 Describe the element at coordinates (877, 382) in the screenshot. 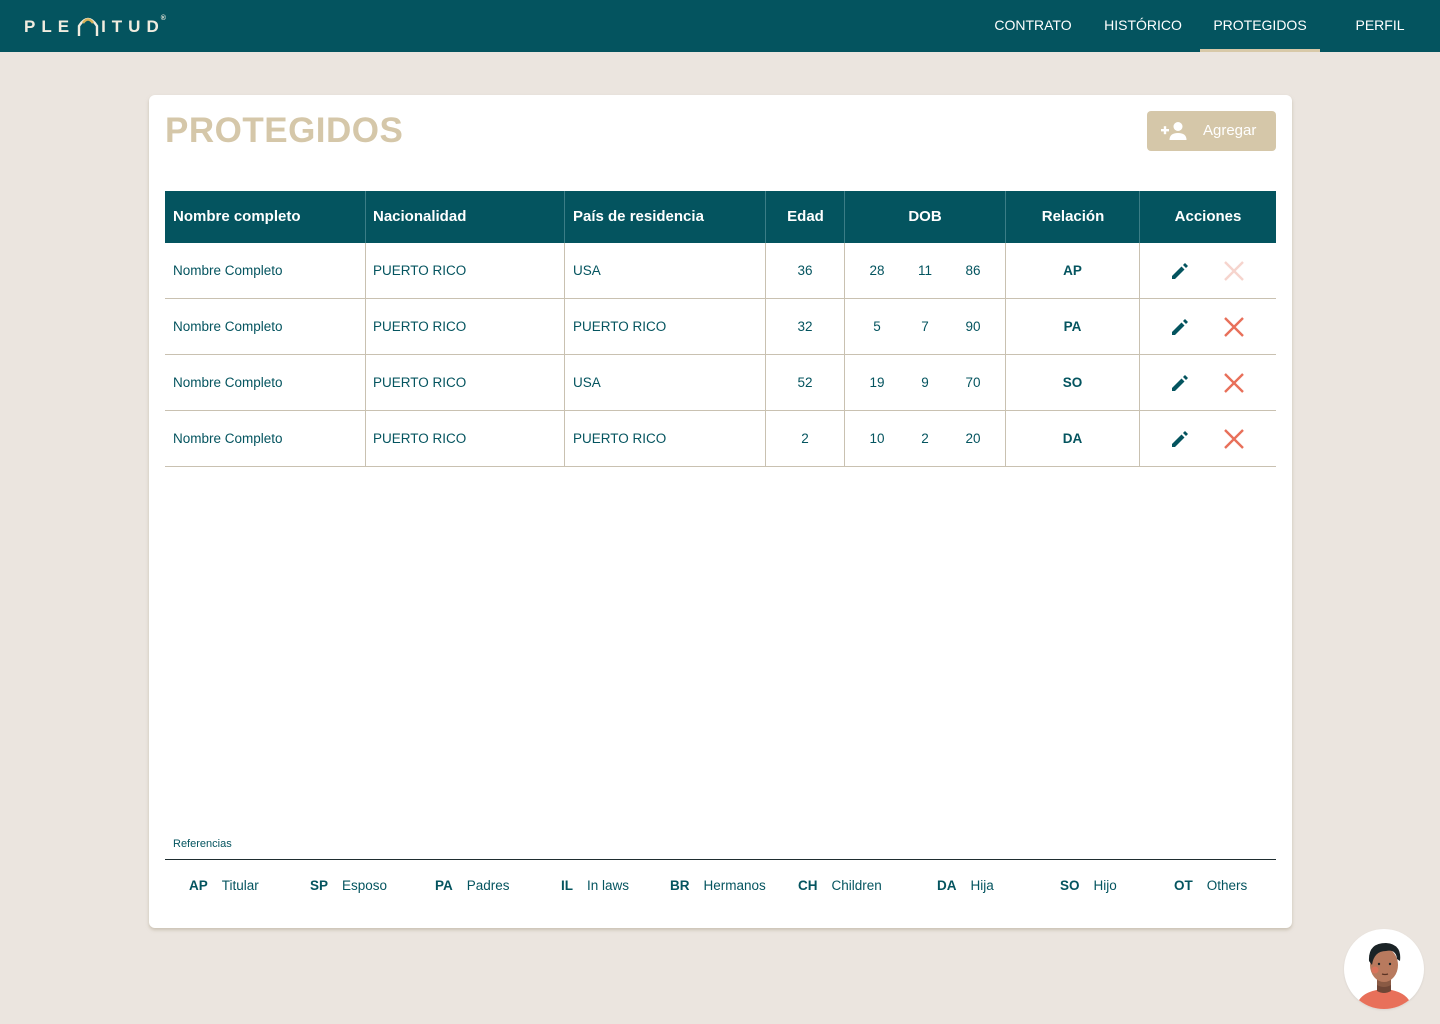

I see `cell-dob-day: 19` at that location.